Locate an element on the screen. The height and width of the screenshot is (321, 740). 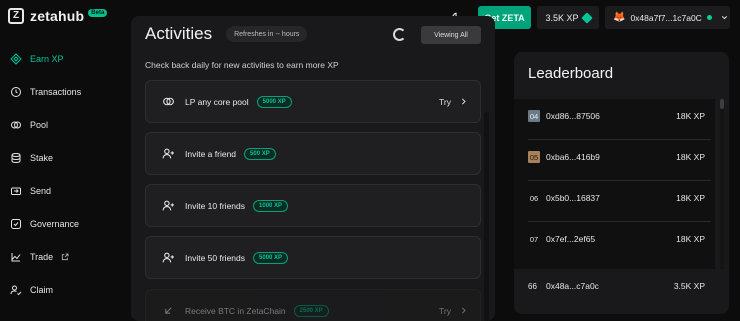
activity-invite-10-friends: Invite 10 friends 1000 XP is located at coordinates (313, 205).